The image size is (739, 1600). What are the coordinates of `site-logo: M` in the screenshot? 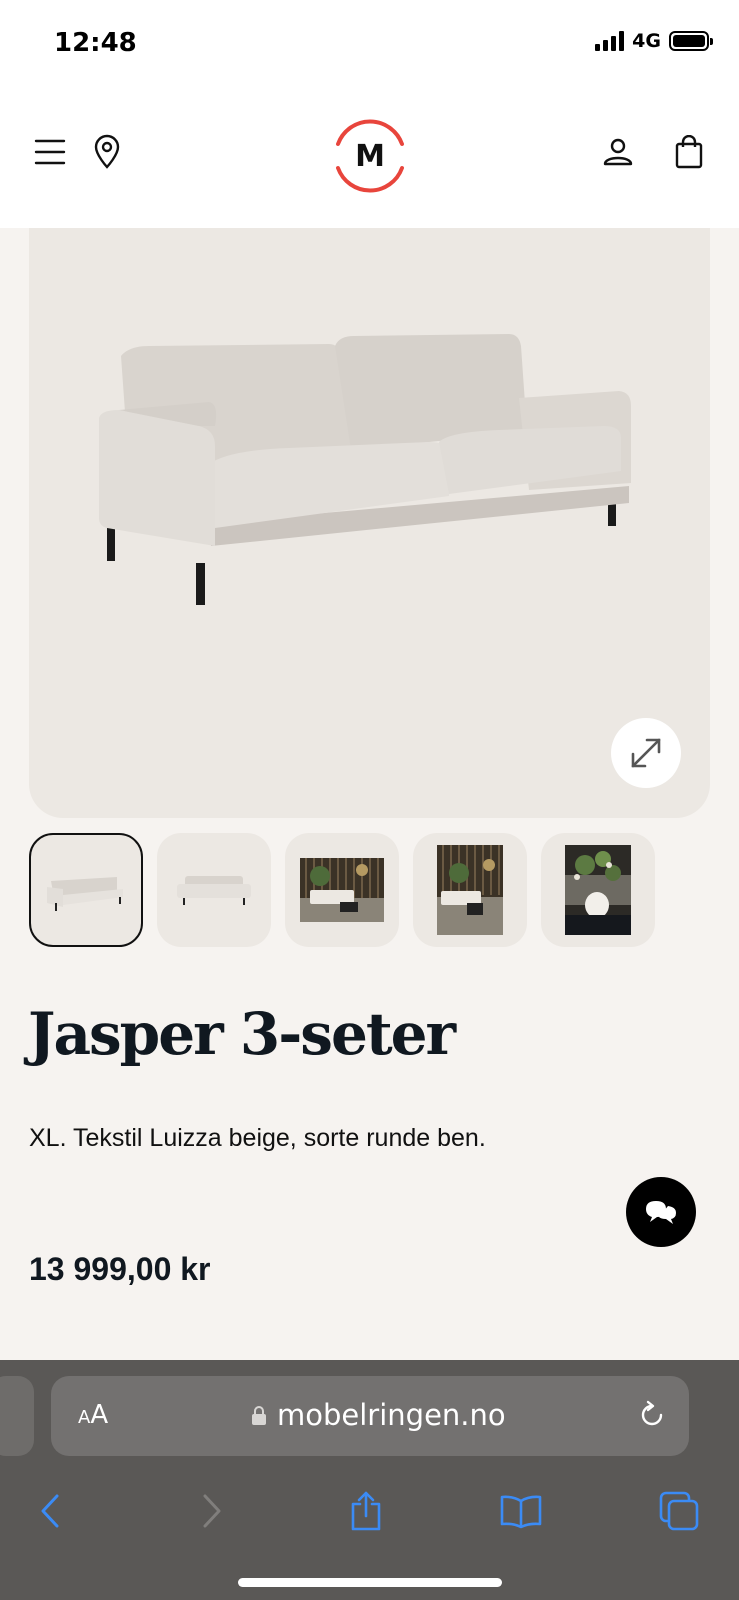 It's located at (370, 156).